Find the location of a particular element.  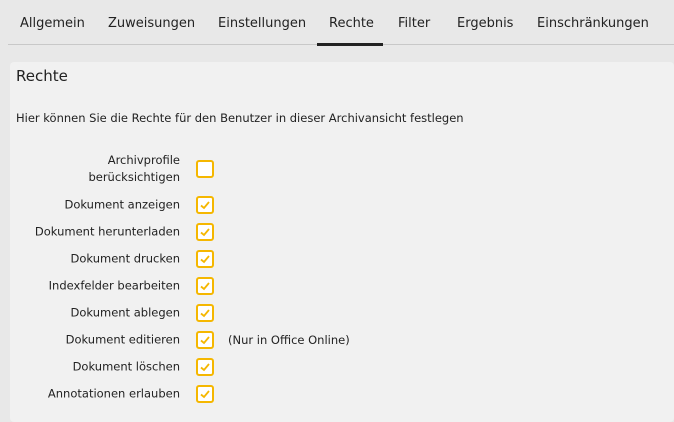

tab-filter: Filter is located at coordinates (414, 23).